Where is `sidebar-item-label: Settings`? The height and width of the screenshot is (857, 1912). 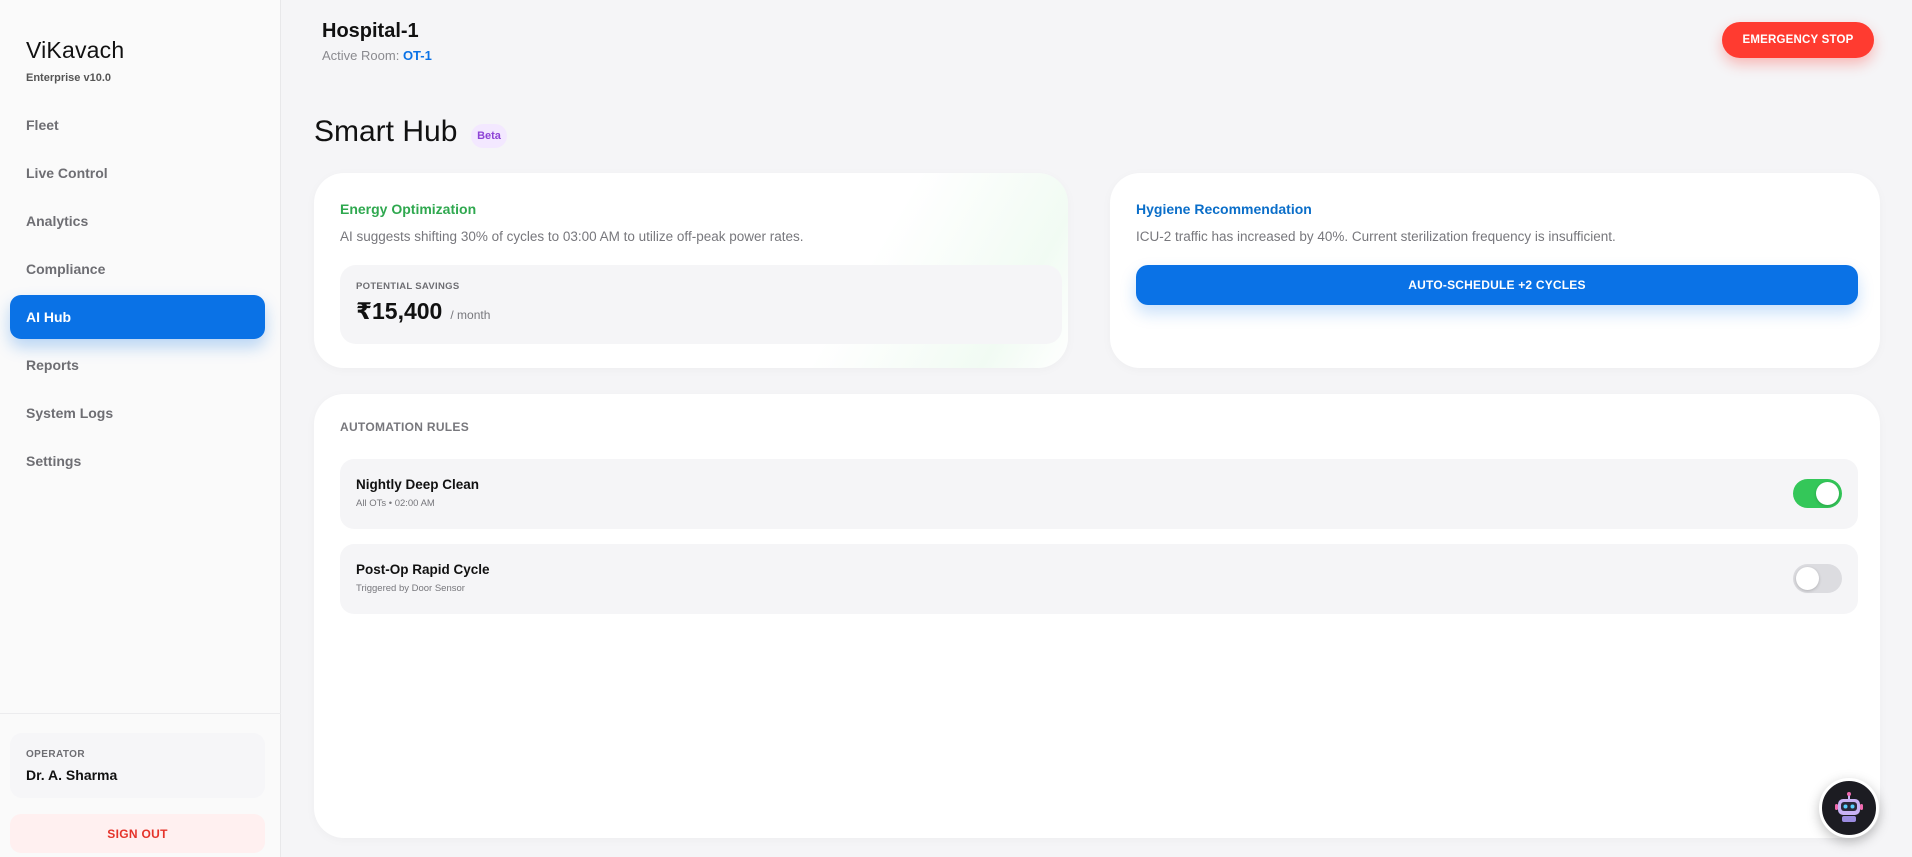 sidebar-item-label: Settings is located at coordinates (54, 461).